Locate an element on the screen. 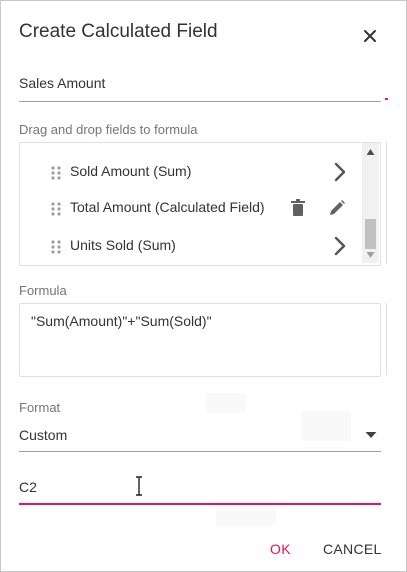 This screenshot has height=572, width=407. field-name-value: Sales Amount is located at coordinates (62, 83).